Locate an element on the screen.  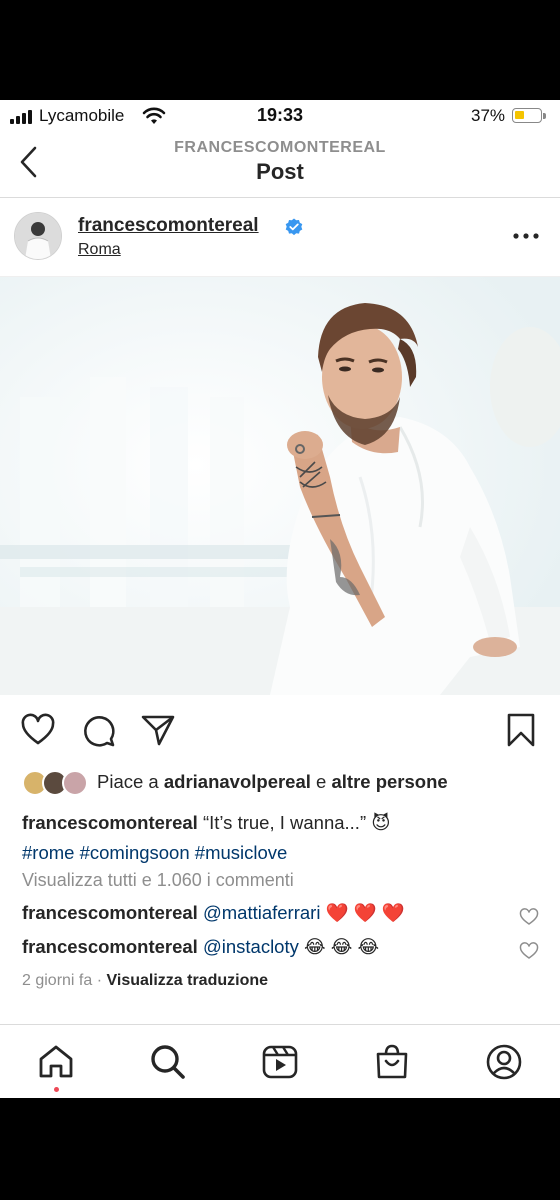
translate-link: Visualizza traduzione is located at coordinates (187, 980).